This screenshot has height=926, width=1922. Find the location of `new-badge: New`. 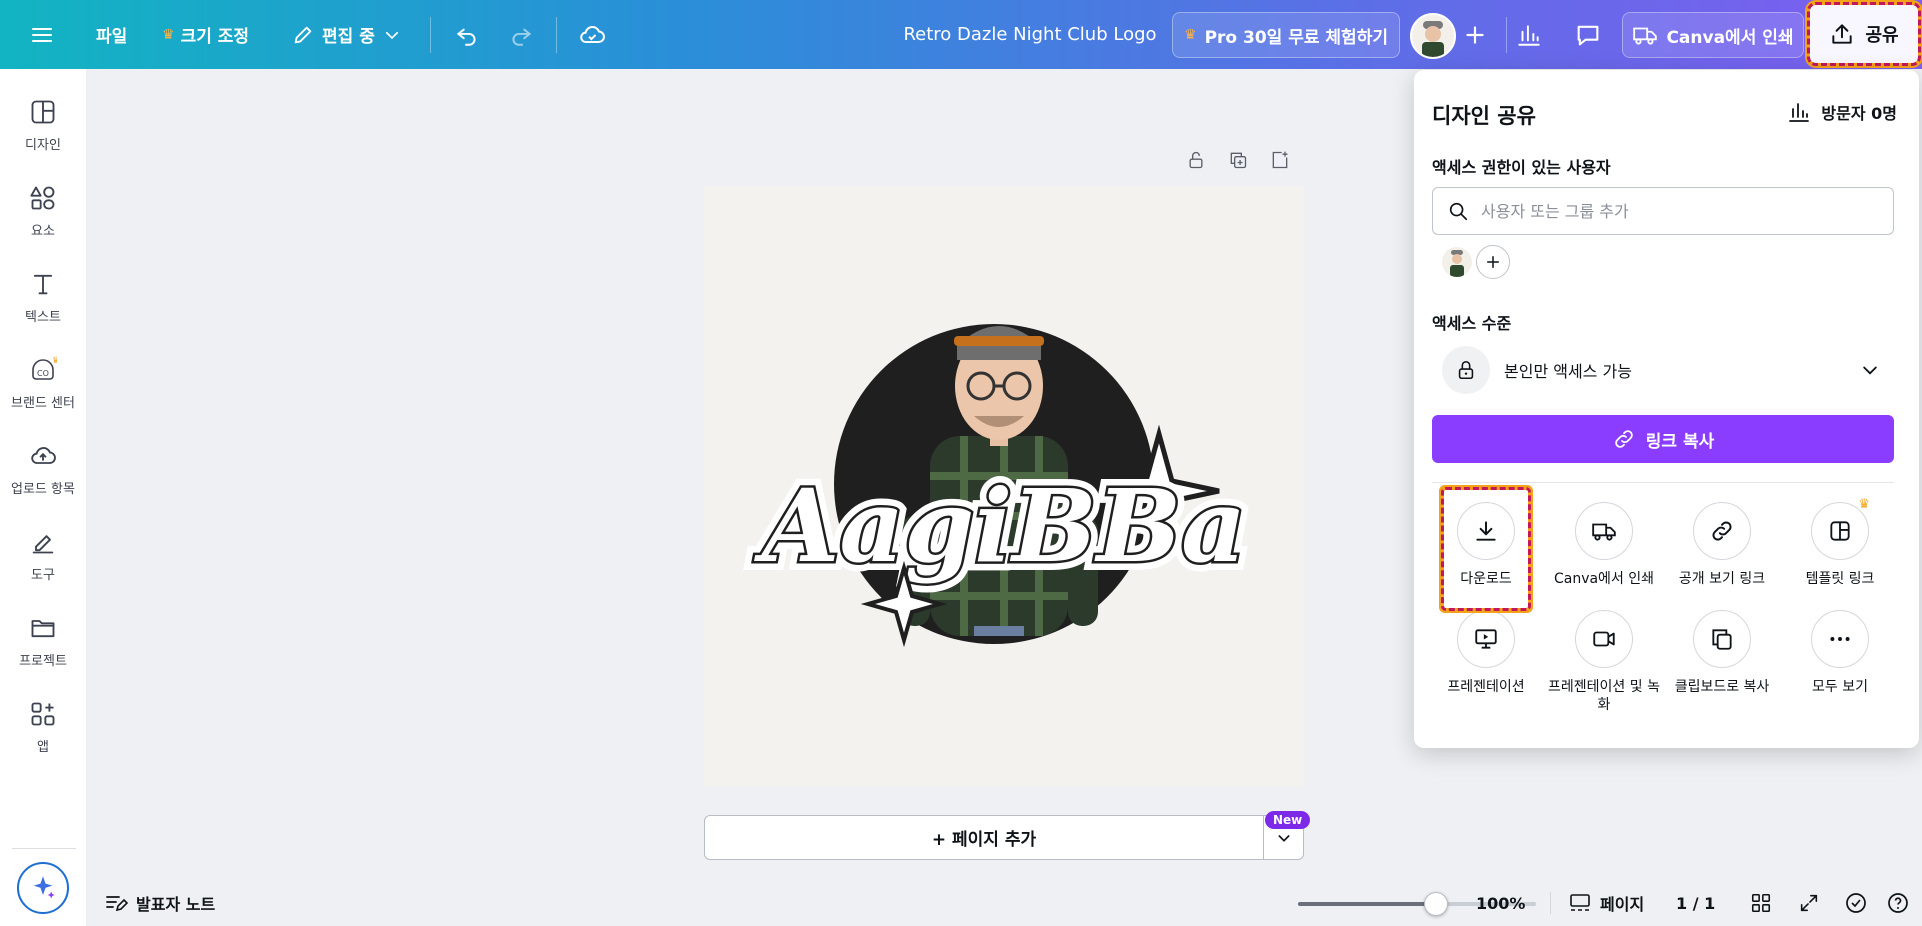

new-badge: New is located at coordinates (1288, 820).